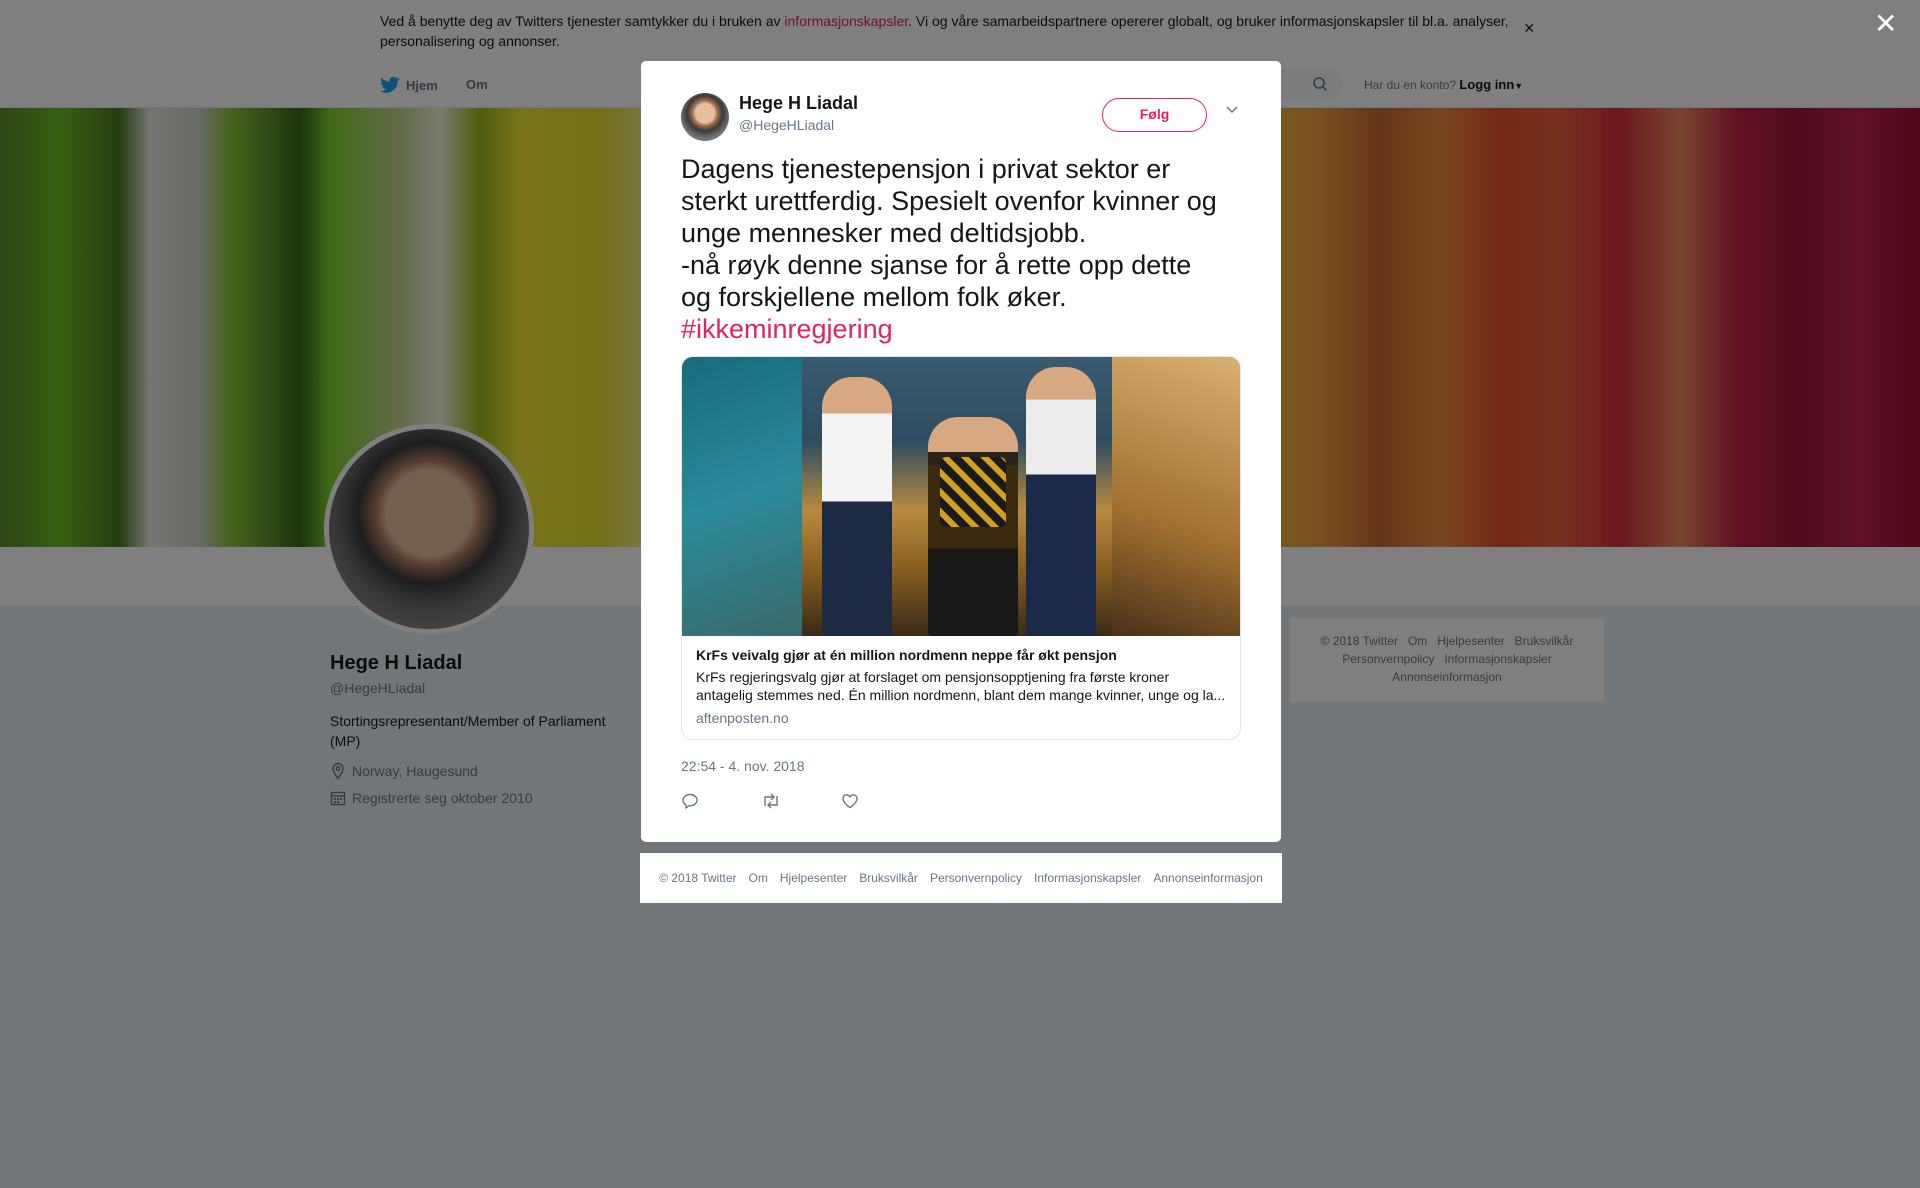  I want to click on tweet-timestamp: 22:54 - 4. nov. 2018, so click(743, 766).